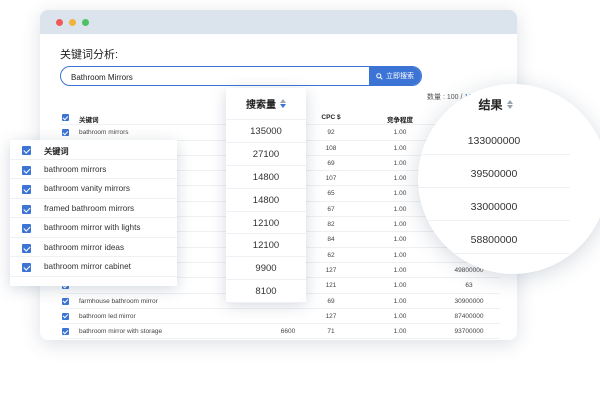 The image size is (600, 400). What do you see at coordinates (93, 150) in the screenshot?
I see `keyword-card-header: 关键词` at bounding box center [93, 150].